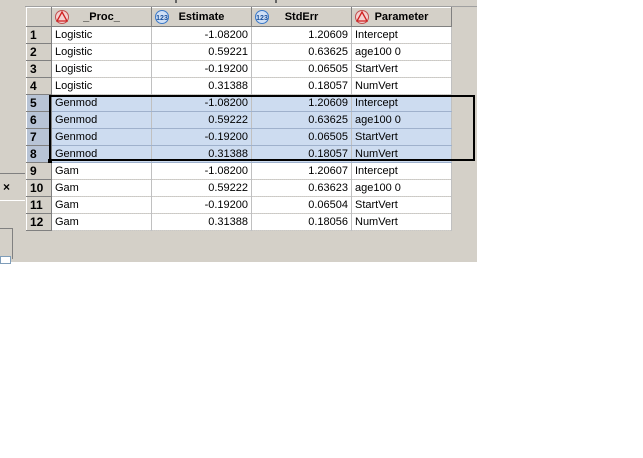  What do you see at coordinates (301, 205) in the screenshot?
I see `cell-stderr: 0.06504` at bounding box center [301, 205].